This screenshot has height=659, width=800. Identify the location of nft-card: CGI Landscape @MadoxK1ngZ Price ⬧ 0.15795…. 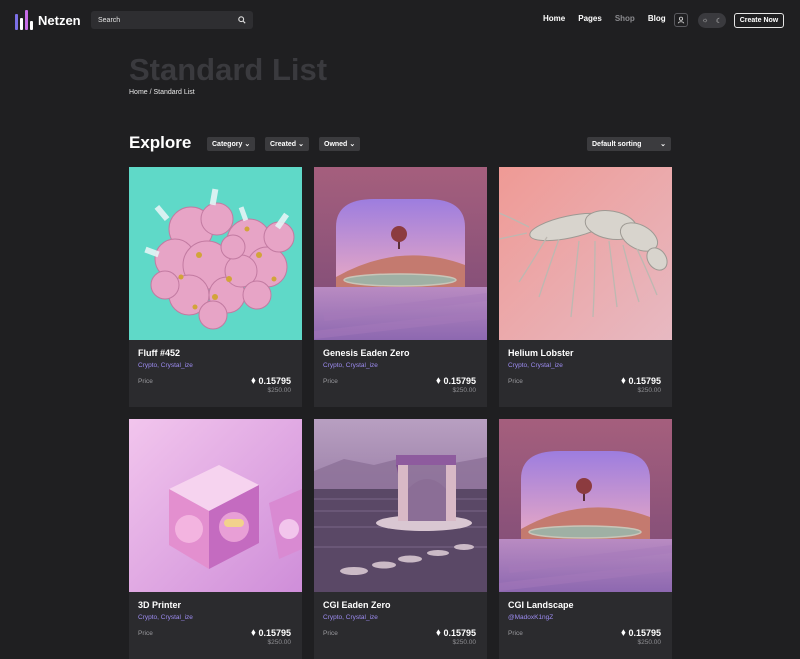
(585, 539).